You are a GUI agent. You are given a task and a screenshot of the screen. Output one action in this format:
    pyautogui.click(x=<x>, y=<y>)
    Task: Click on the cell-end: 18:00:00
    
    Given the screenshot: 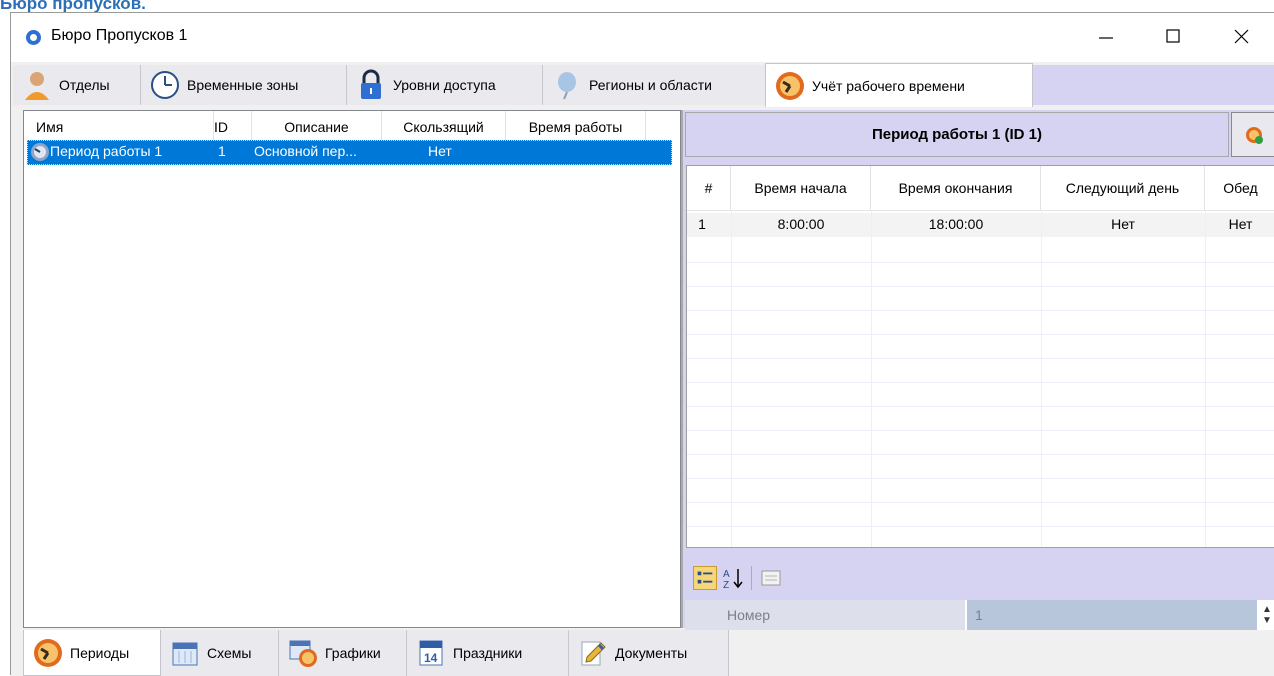 What is the action you would take?
    pyautogui.click(x=956, y=224)
    